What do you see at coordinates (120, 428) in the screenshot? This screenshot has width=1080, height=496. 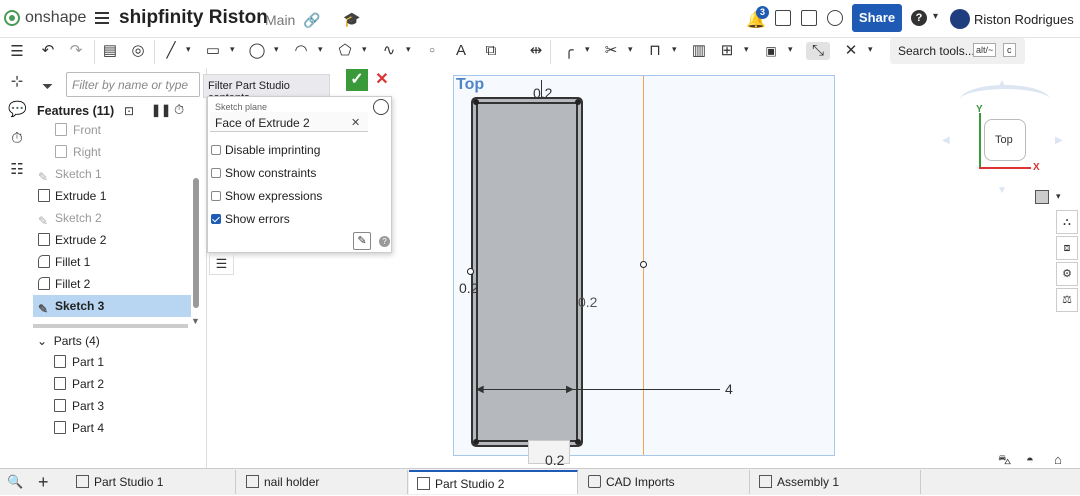 I see `part-item: Part 4` at bounding box center [120, 428].